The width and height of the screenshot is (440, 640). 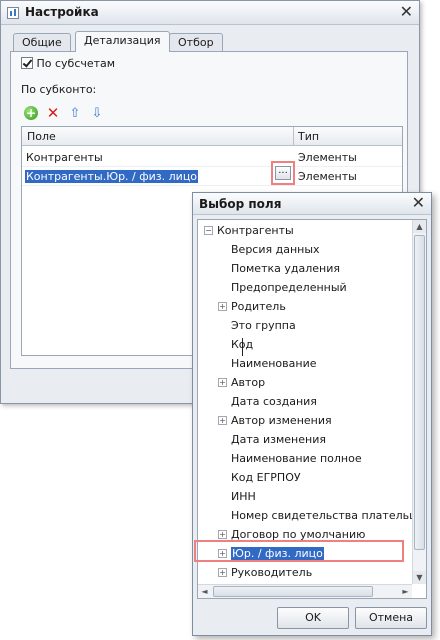 What do you see at coordinates (235, 345) in the screenshot?
I see `tree-item: Код` at bounding box center [235, 345].